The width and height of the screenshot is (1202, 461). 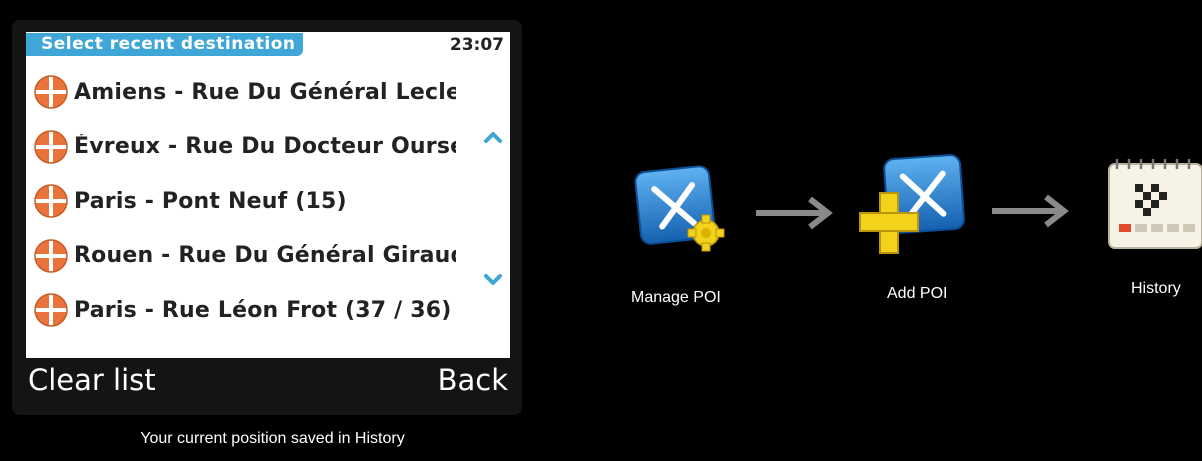 I want to click on add-poi-label: Add POI, so click(x=917, y=293).